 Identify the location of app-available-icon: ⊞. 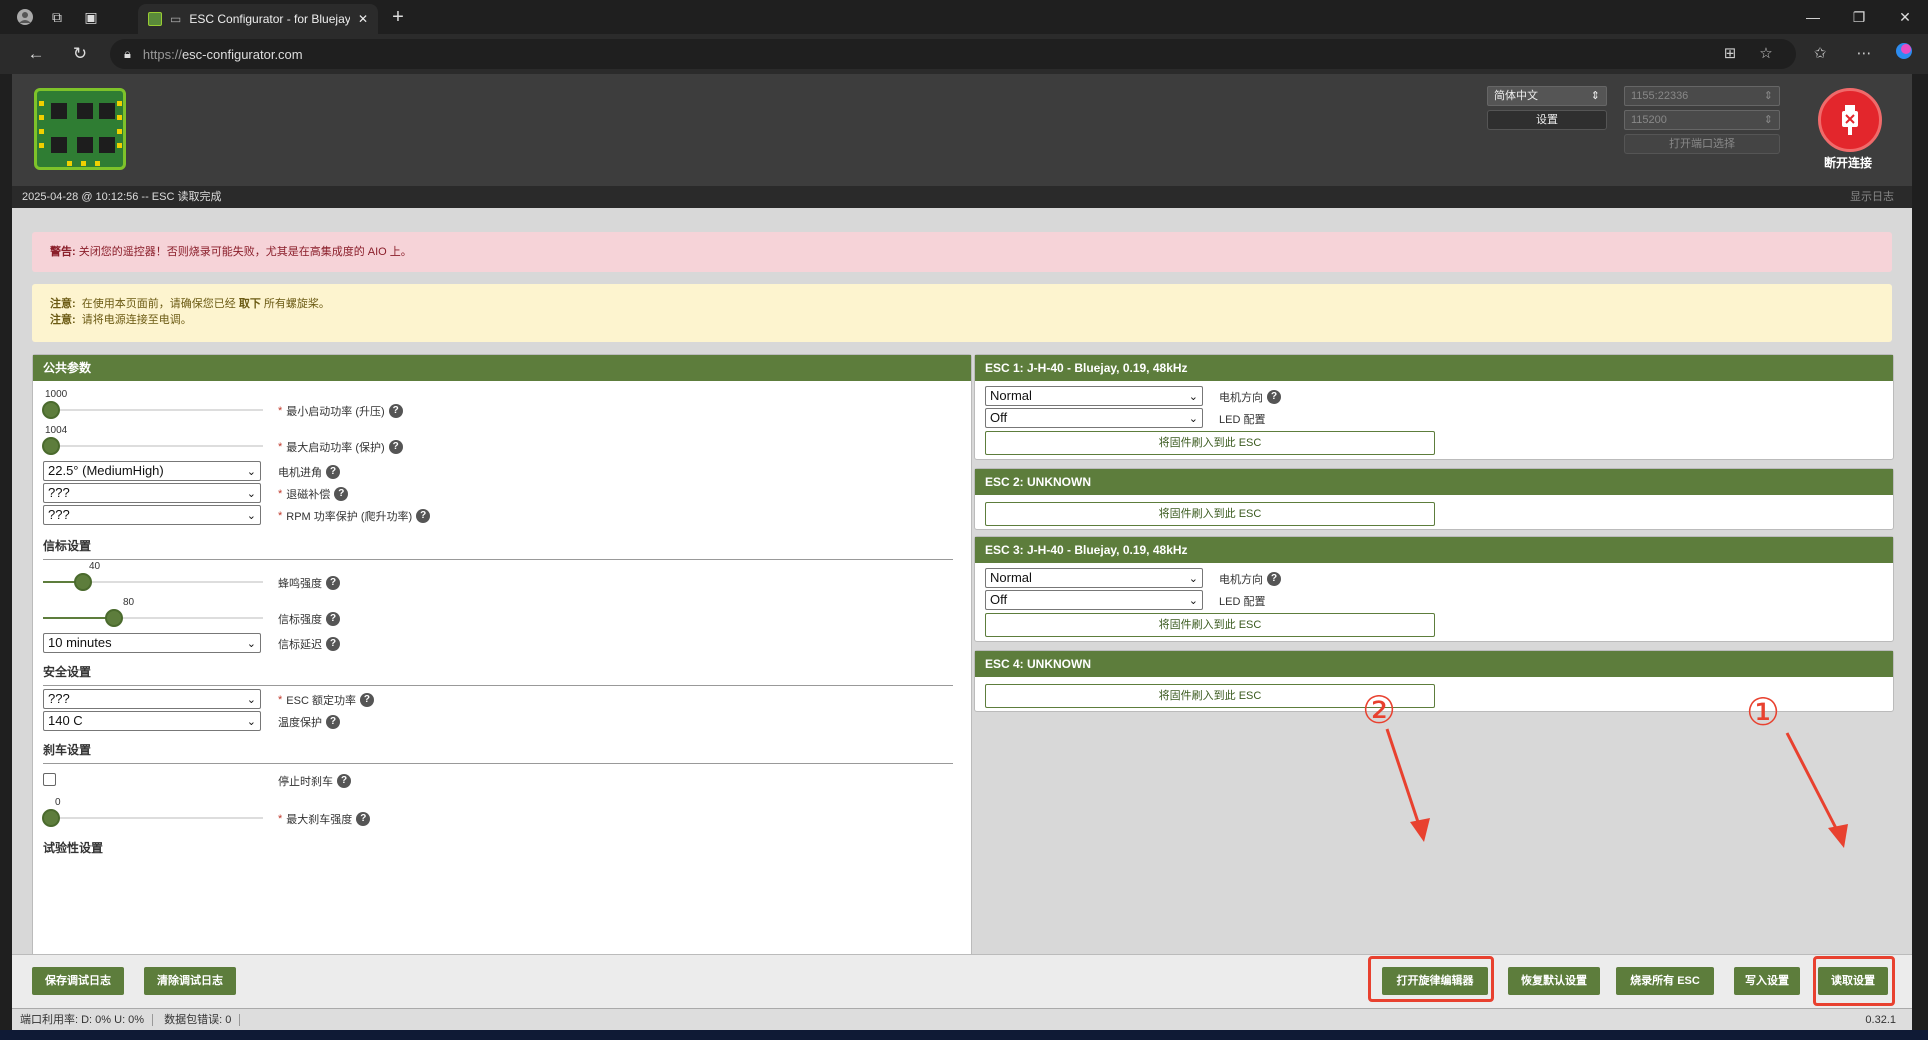
(1730, 54).